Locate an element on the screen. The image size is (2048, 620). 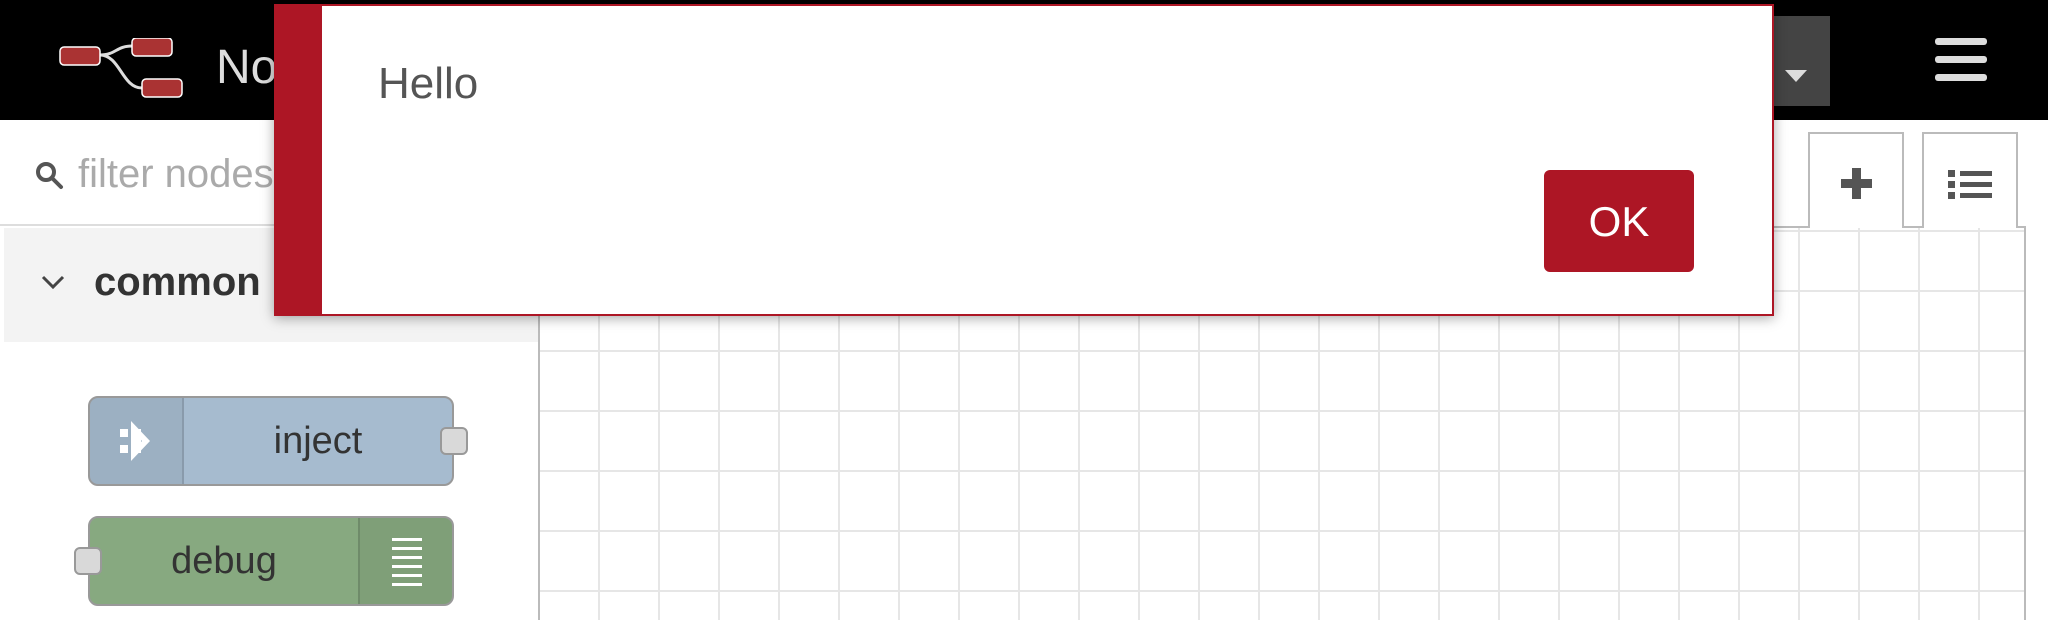
chevron-down-icon is located at coordinates (53, 282).